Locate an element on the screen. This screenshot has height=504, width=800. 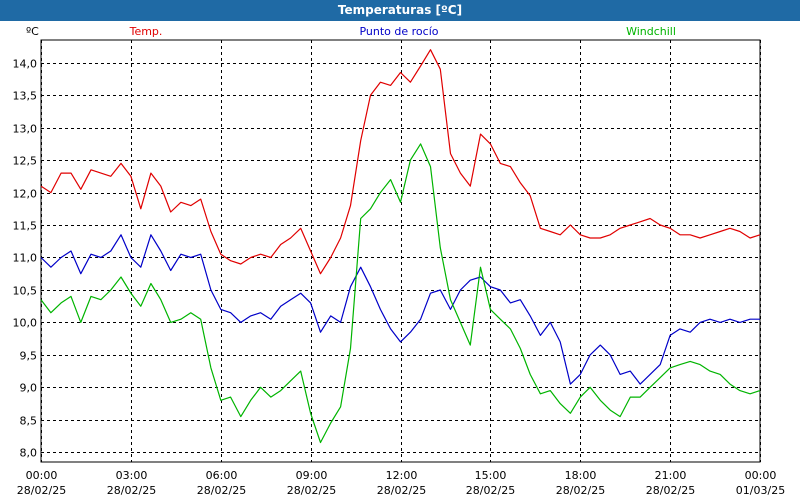
chart-title: Temperaturas [ºC] is located at coordinates (400, 10).